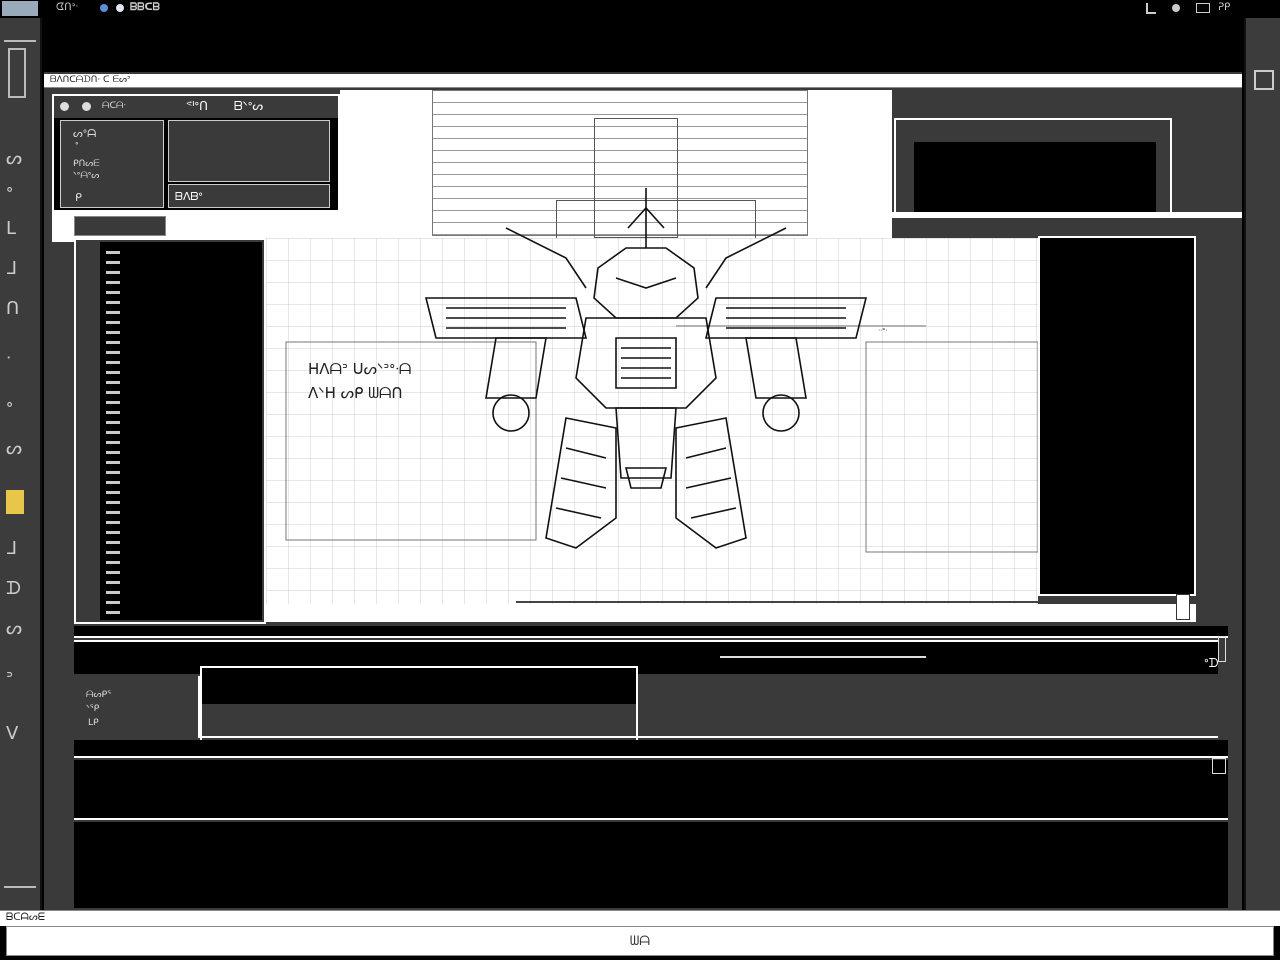  Describe the element at coordinates (104, 8) in the screenshot. I see `sync-icon` at that location.